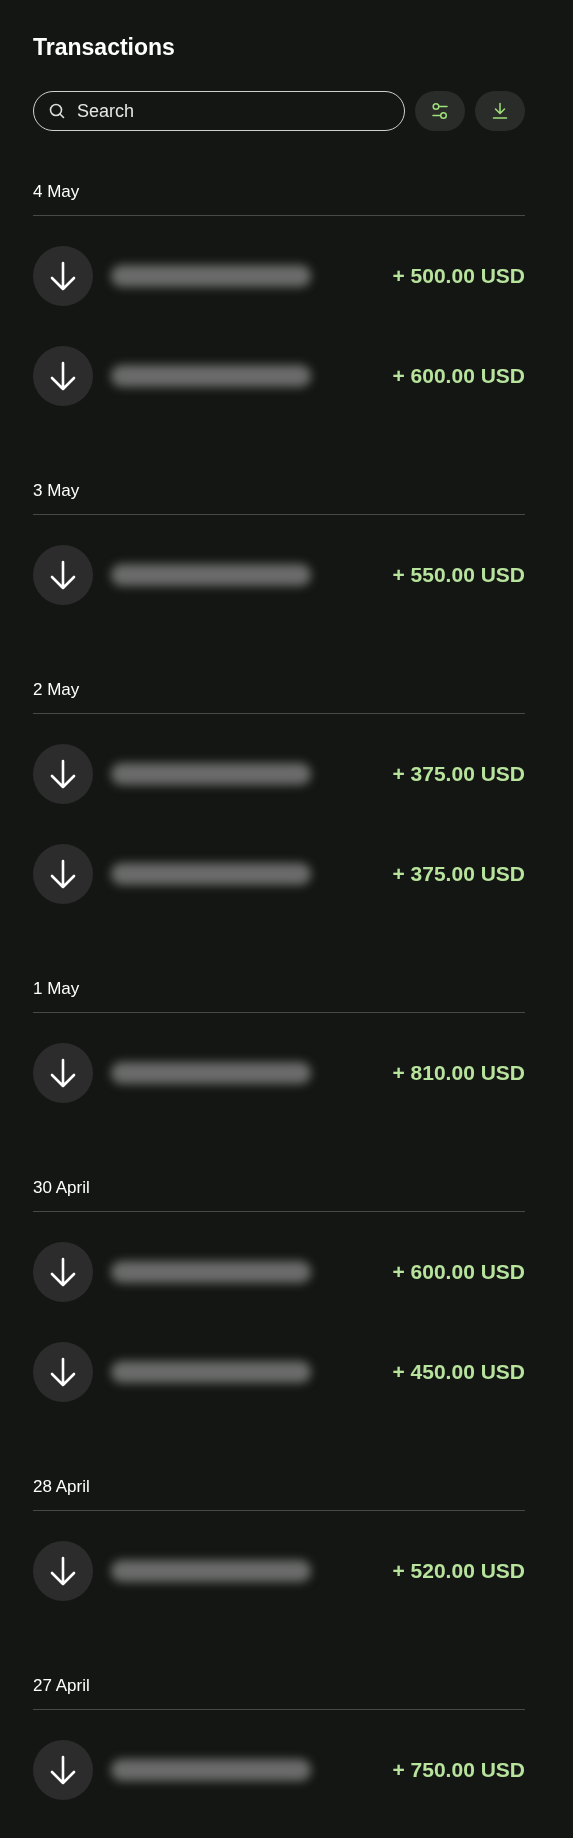  I want to click on filter-sliders-icon, so click(440, 111).